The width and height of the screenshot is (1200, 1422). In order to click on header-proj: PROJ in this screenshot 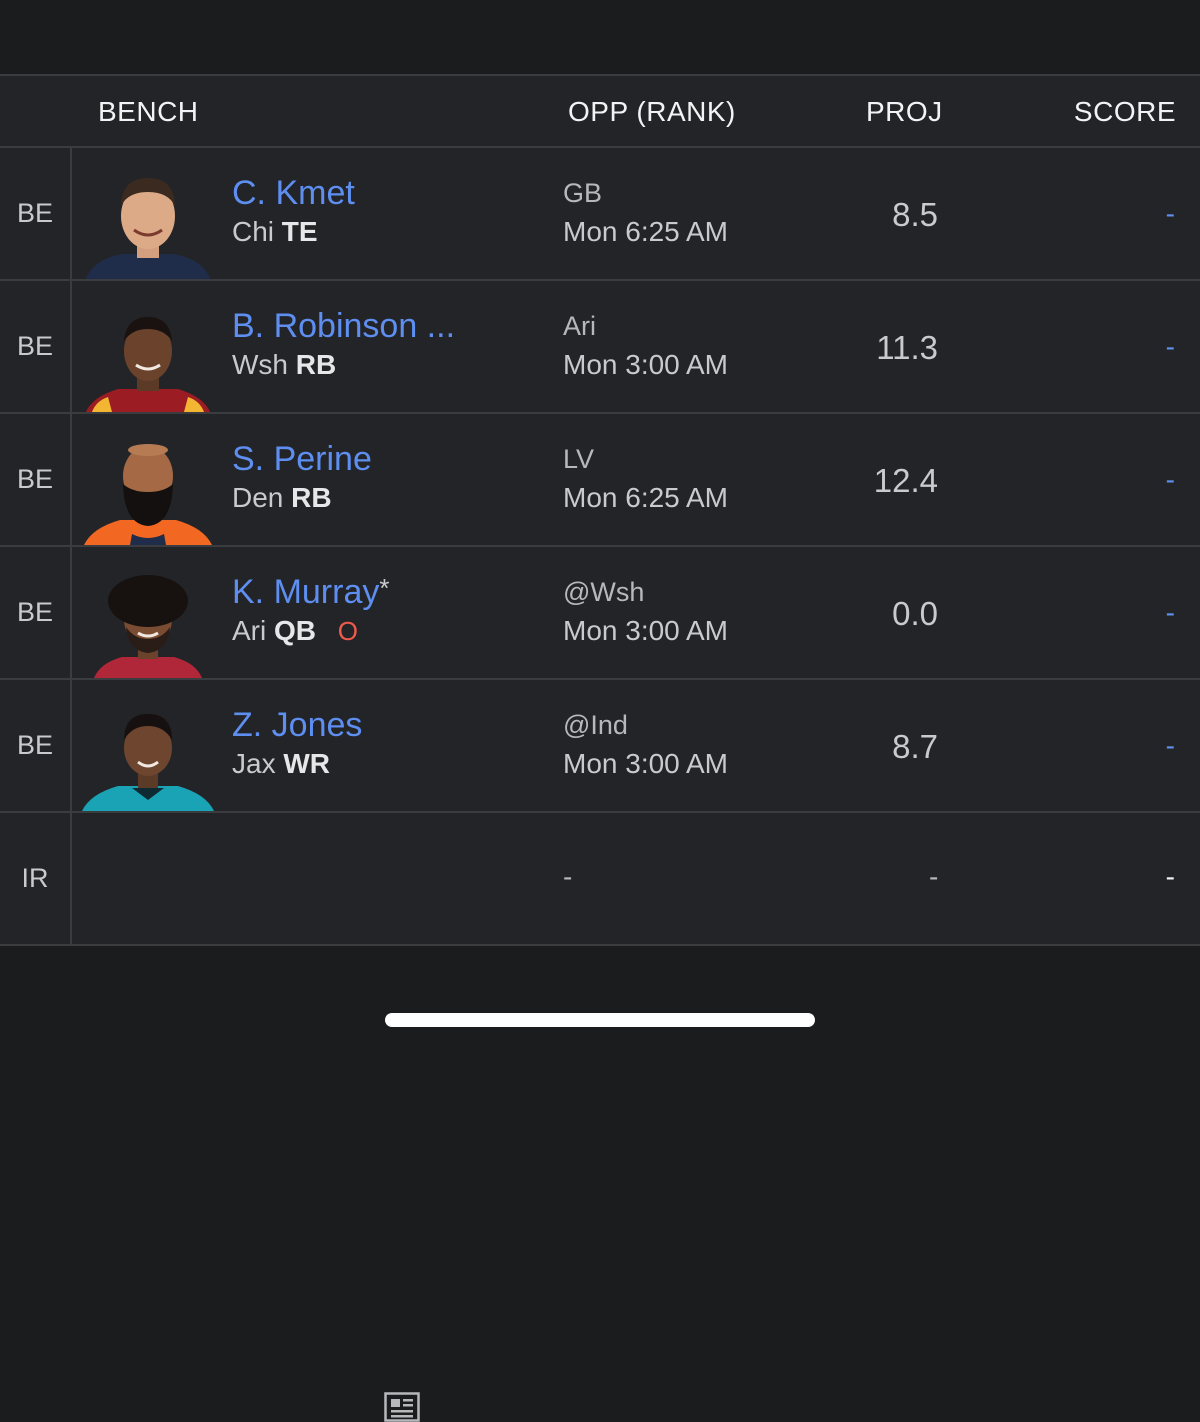, I will do `click(904, 112)`.